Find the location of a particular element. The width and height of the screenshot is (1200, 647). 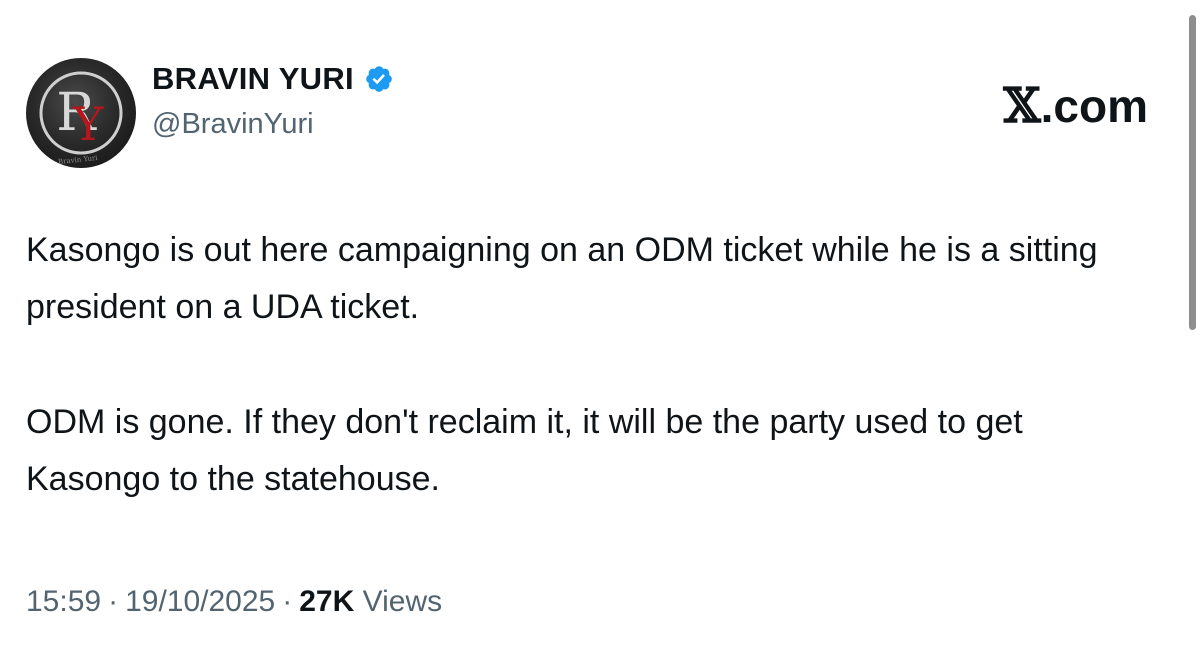

brand-suffix: .com is located at coordinates (1094, 106).